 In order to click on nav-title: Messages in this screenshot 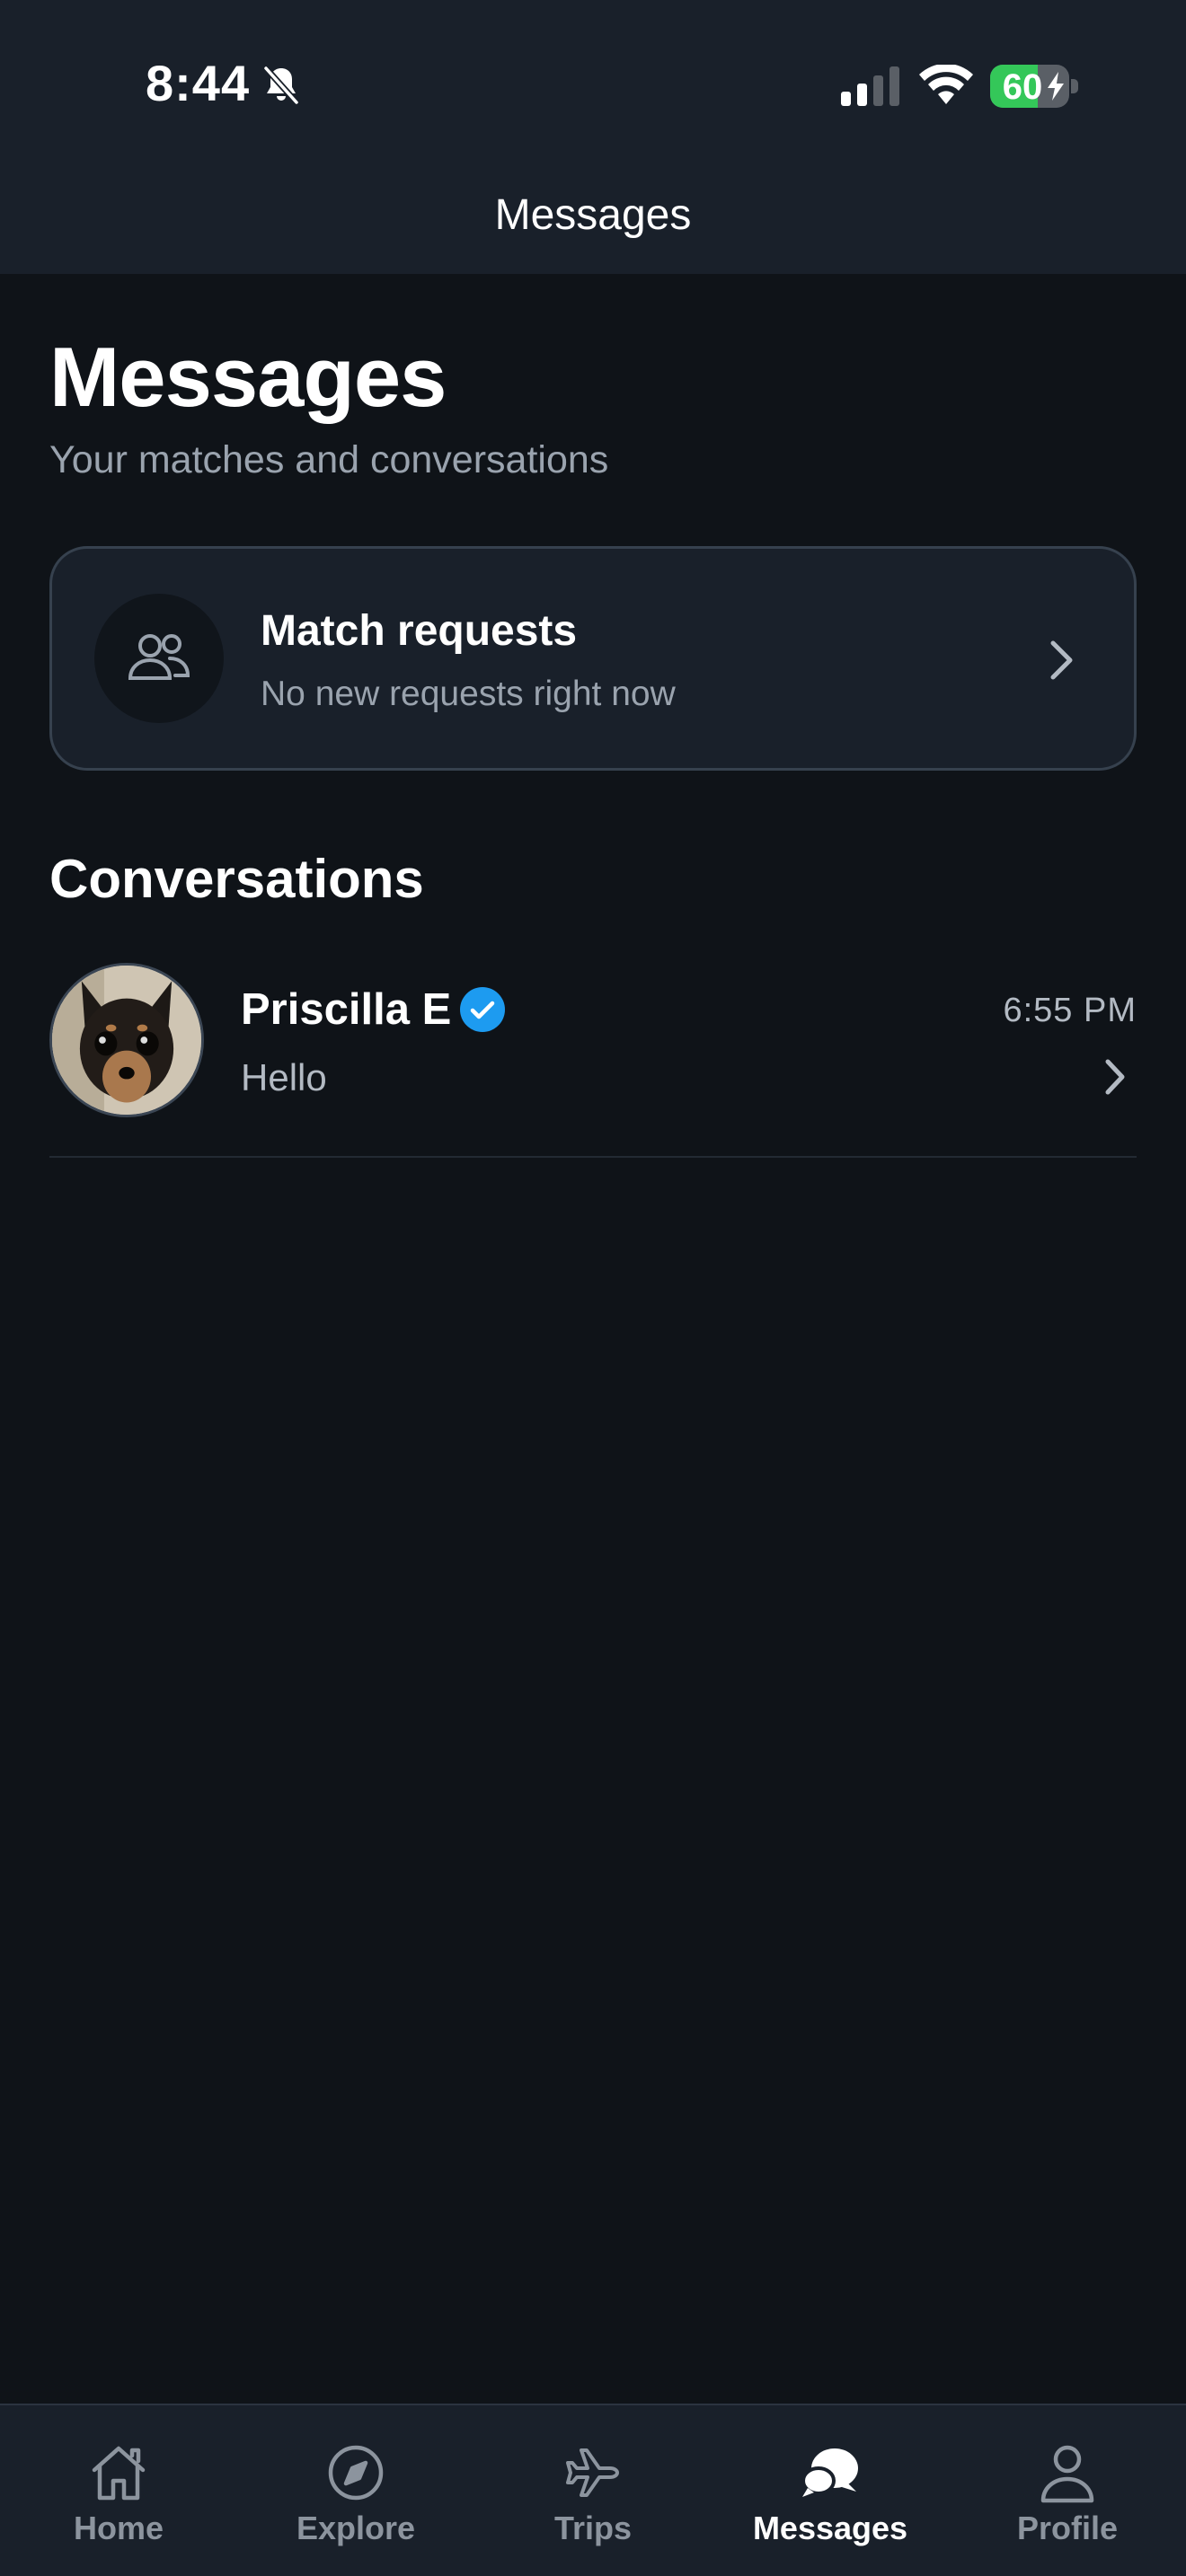, I will do `click(593, 215)`.